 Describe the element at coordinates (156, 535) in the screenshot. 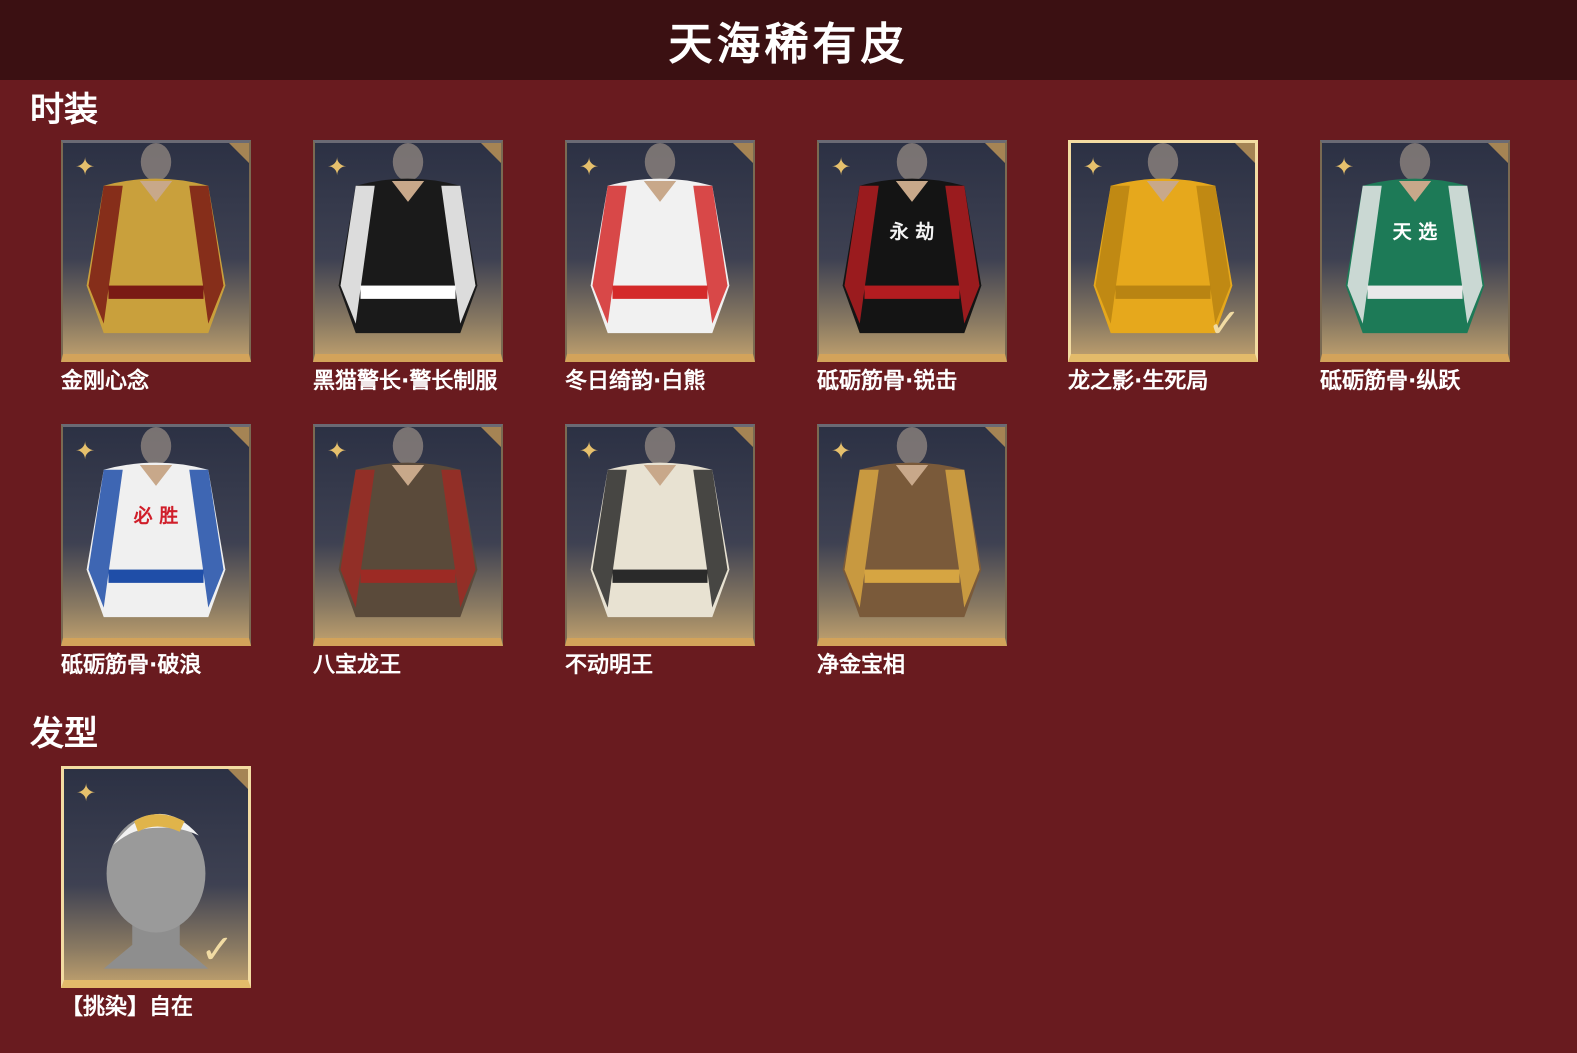

I see `item-thumbnail: 必 胜 ✦` at that location.